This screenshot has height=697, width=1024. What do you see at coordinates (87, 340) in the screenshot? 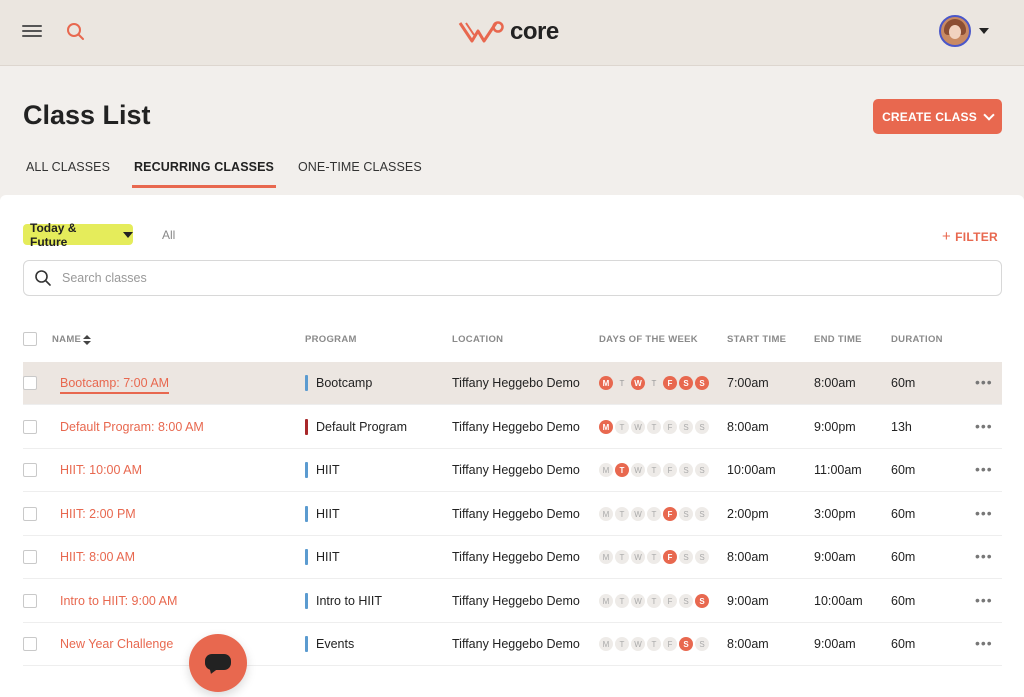
I see `sort-icon` at bounding box center [87, 340].